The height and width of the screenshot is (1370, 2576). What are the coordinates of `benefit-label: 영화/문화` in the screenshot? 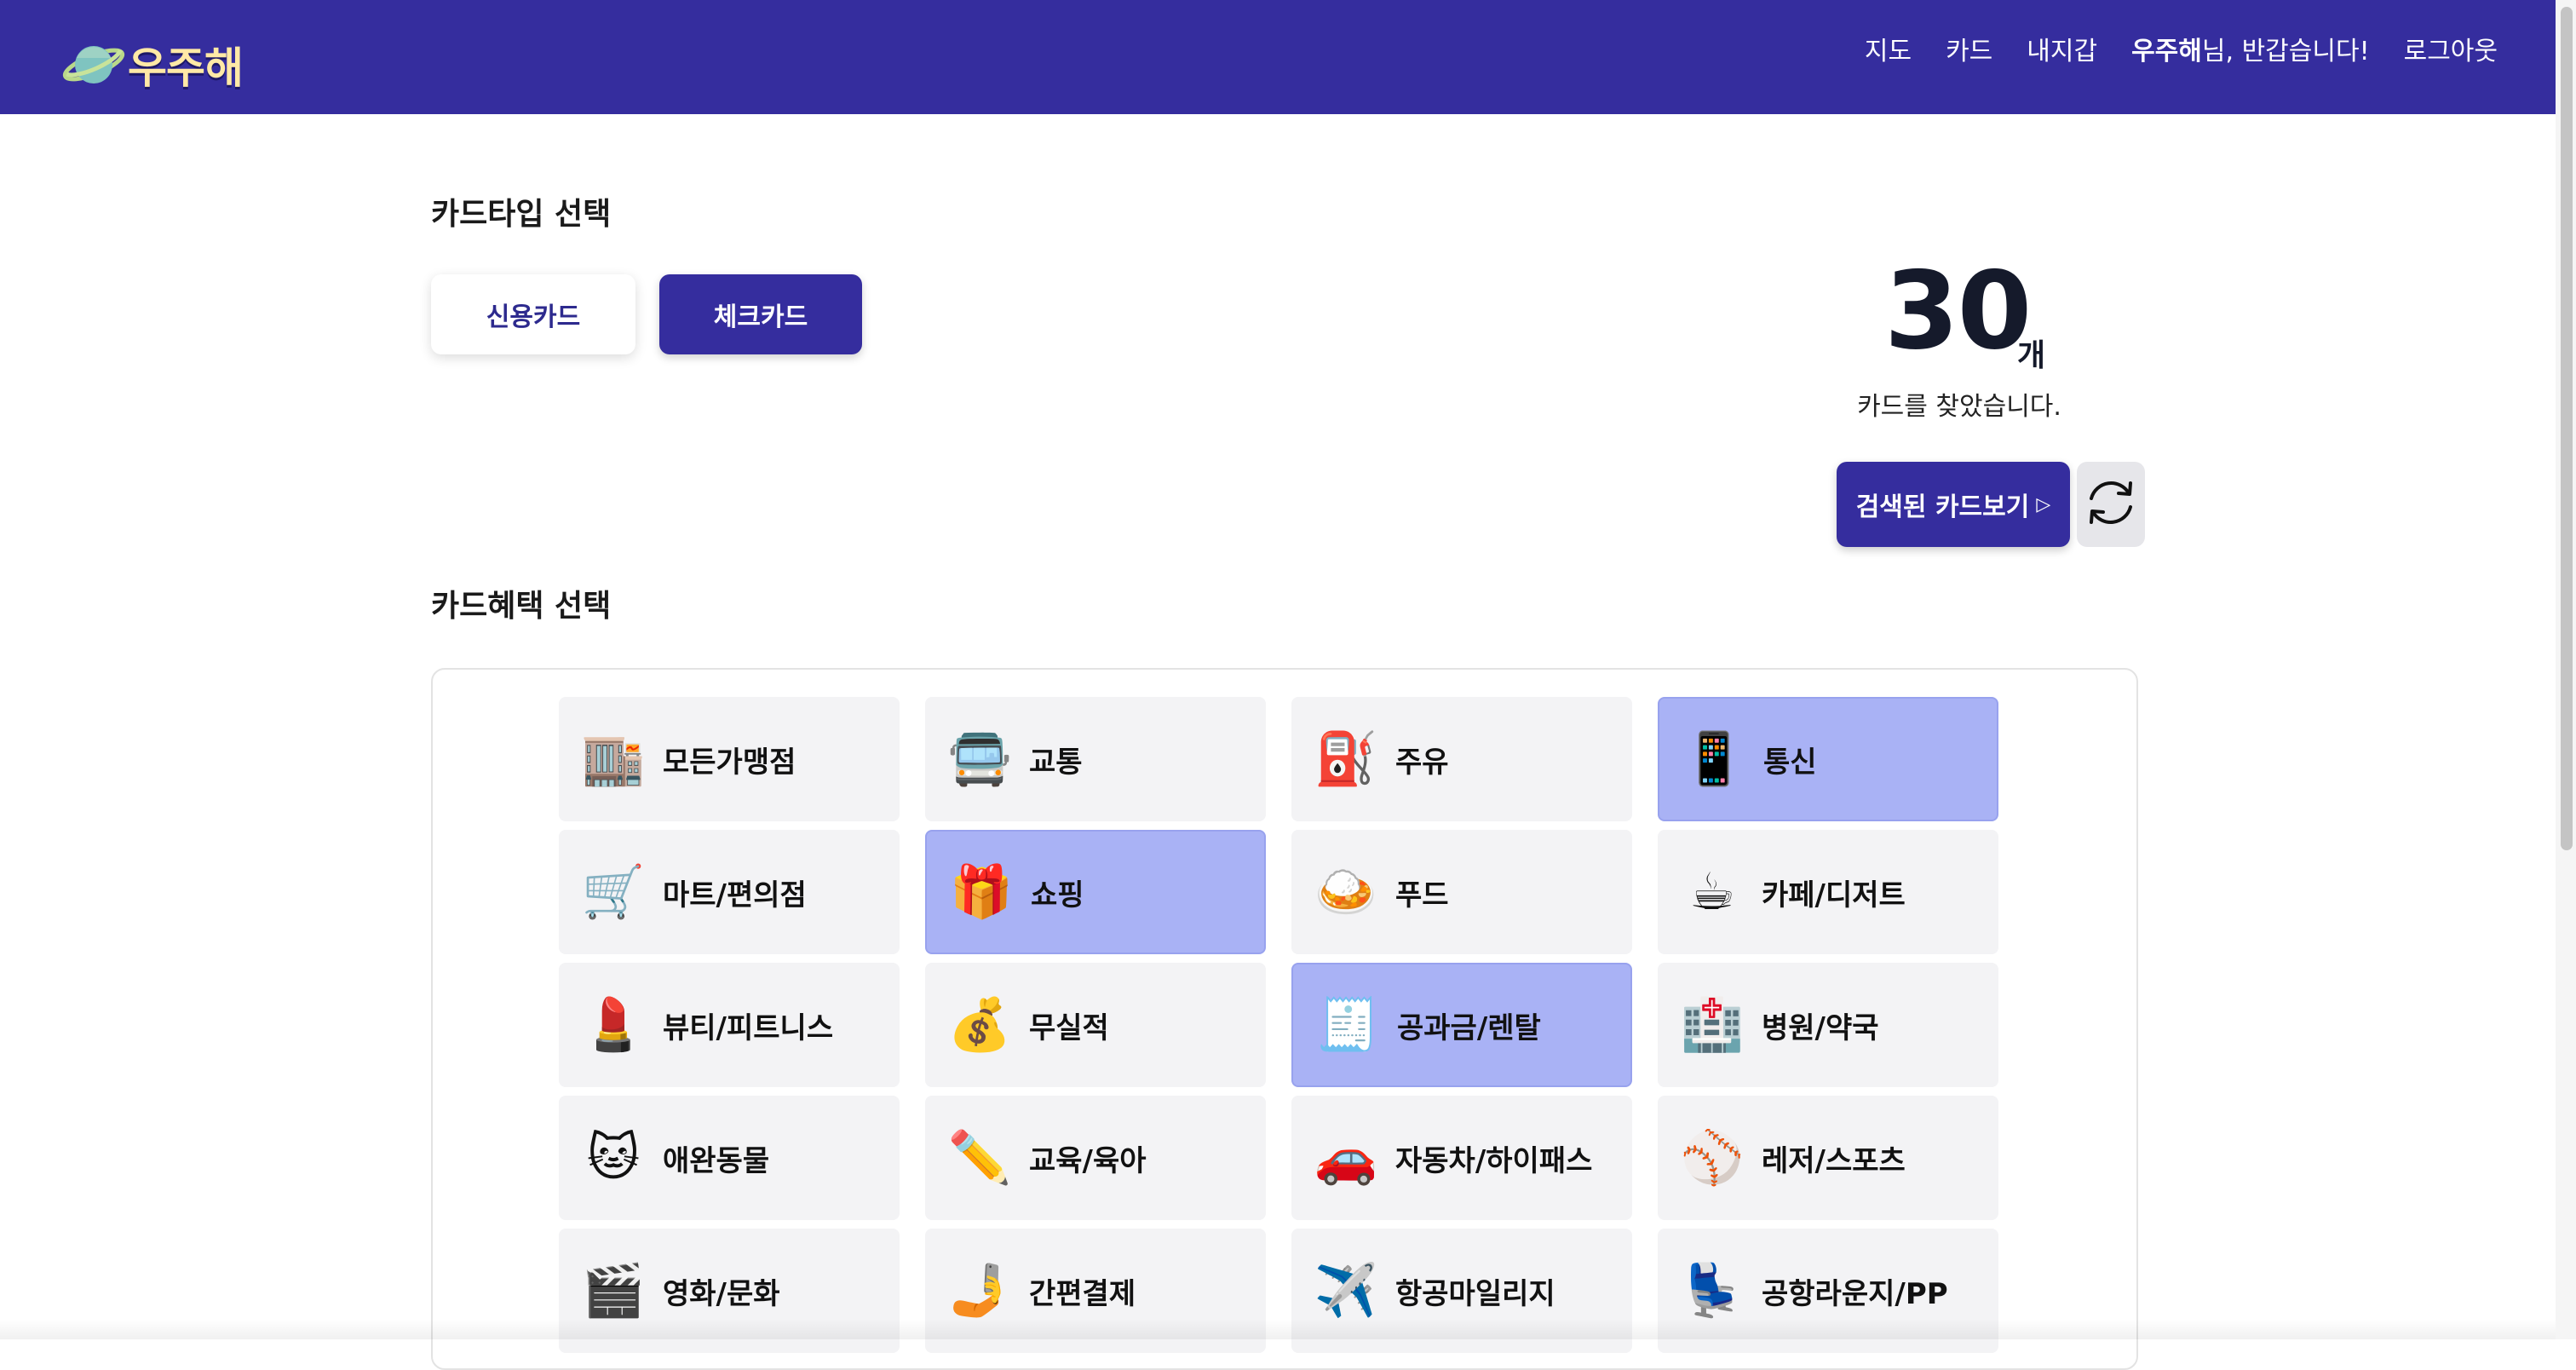 It's located at (721, 1294).